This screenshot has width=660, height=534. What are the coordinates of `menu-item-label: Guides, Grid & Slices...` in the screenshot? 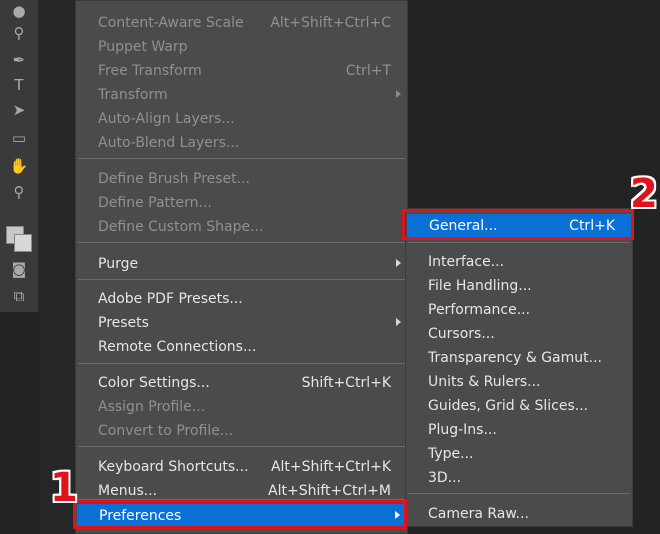 It's located at (508, 406).